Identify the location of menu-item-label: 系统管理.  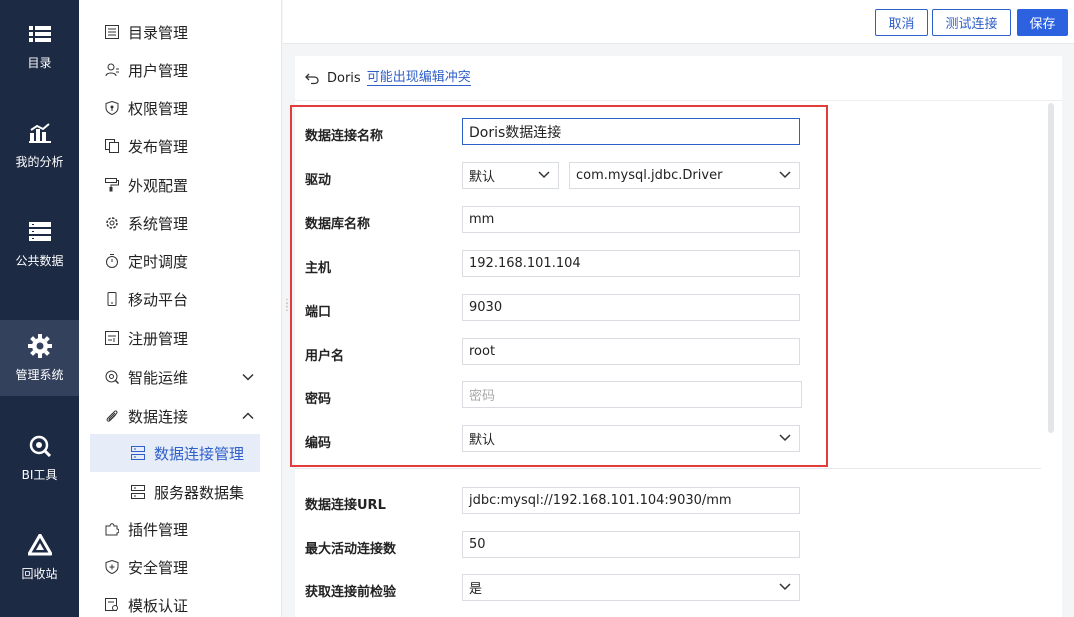
(158, 223).